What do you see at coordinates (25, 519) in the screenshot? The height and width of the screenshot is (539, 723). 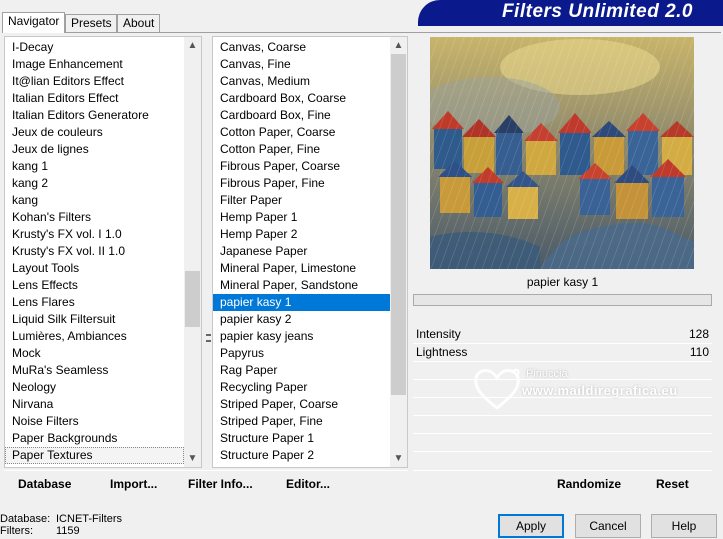 I see `database-label: Database:` at bounding box center [25, 519].